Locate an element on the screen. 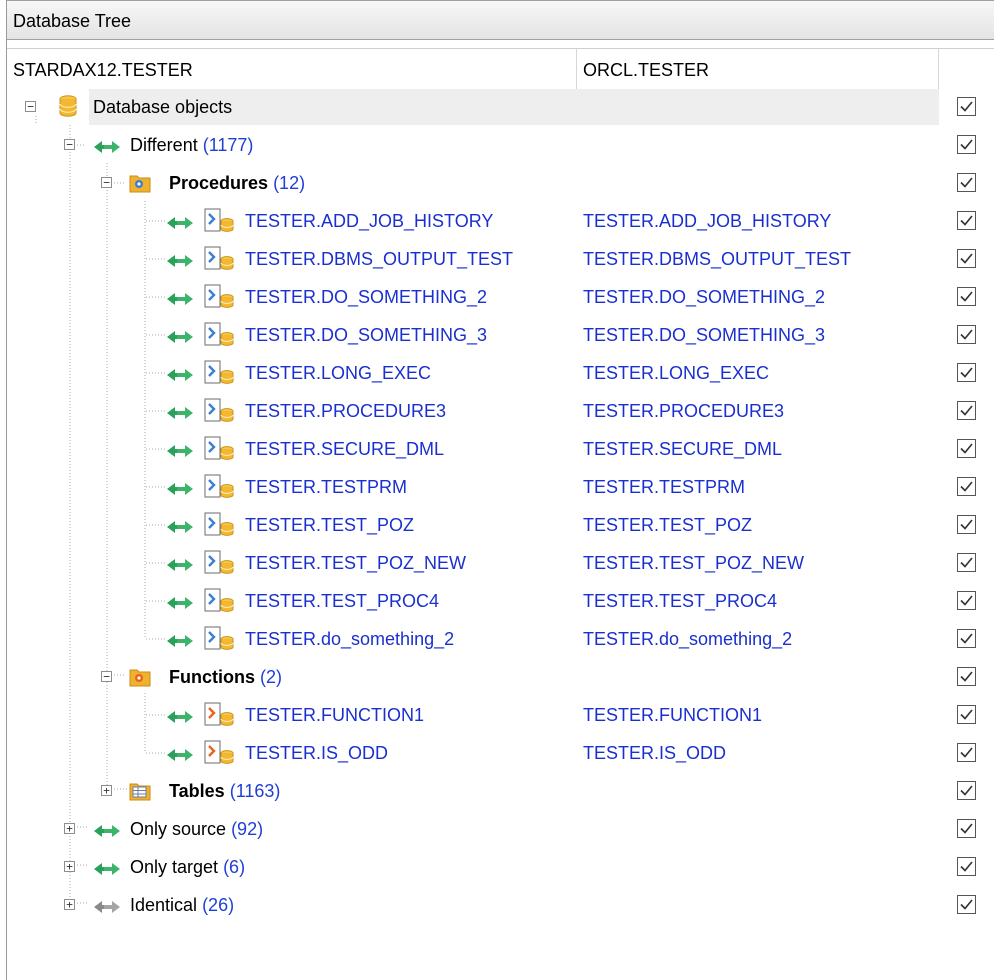  node-name: TESTER.TEST_POZ is located at coordinates (330, 525).